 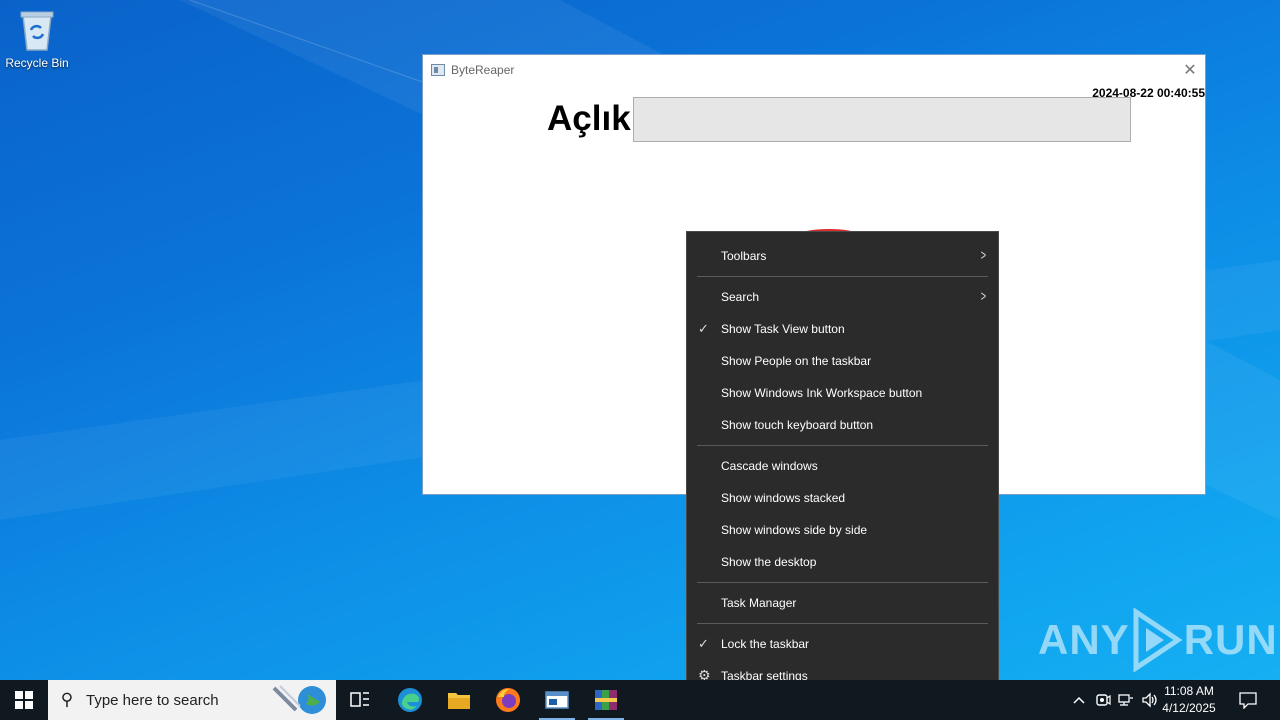 What do you see at coordinates (640, 700) in the screenshot?
I see `taskbar: ⚲ Type here to search 11:08 AM 4/12/2025` at bounding box center [640, 700].